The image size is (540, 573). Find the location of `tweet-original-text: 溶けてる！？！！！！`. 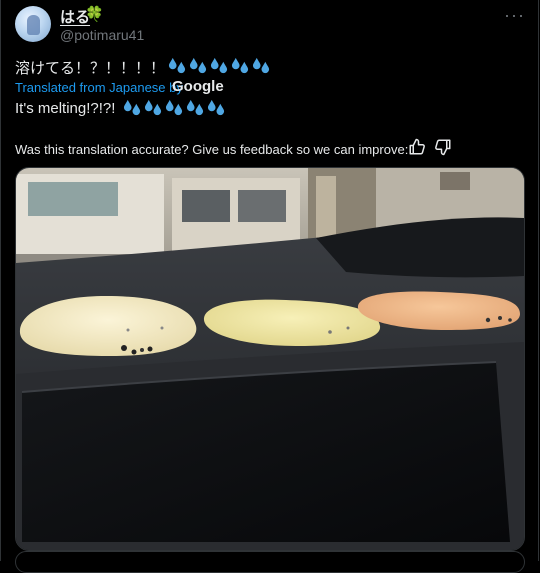

tweet-original-text: 溶けてる！？！！！！ is located at coordinates (90, 68).